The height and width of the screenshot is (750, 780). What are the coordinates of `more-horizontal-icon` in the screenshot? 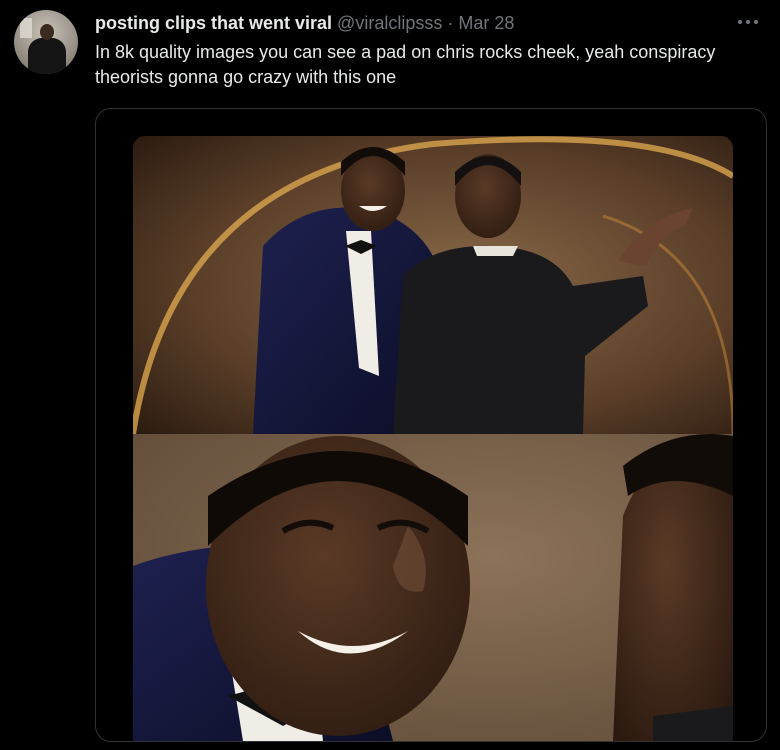 It's located at (748, 22).